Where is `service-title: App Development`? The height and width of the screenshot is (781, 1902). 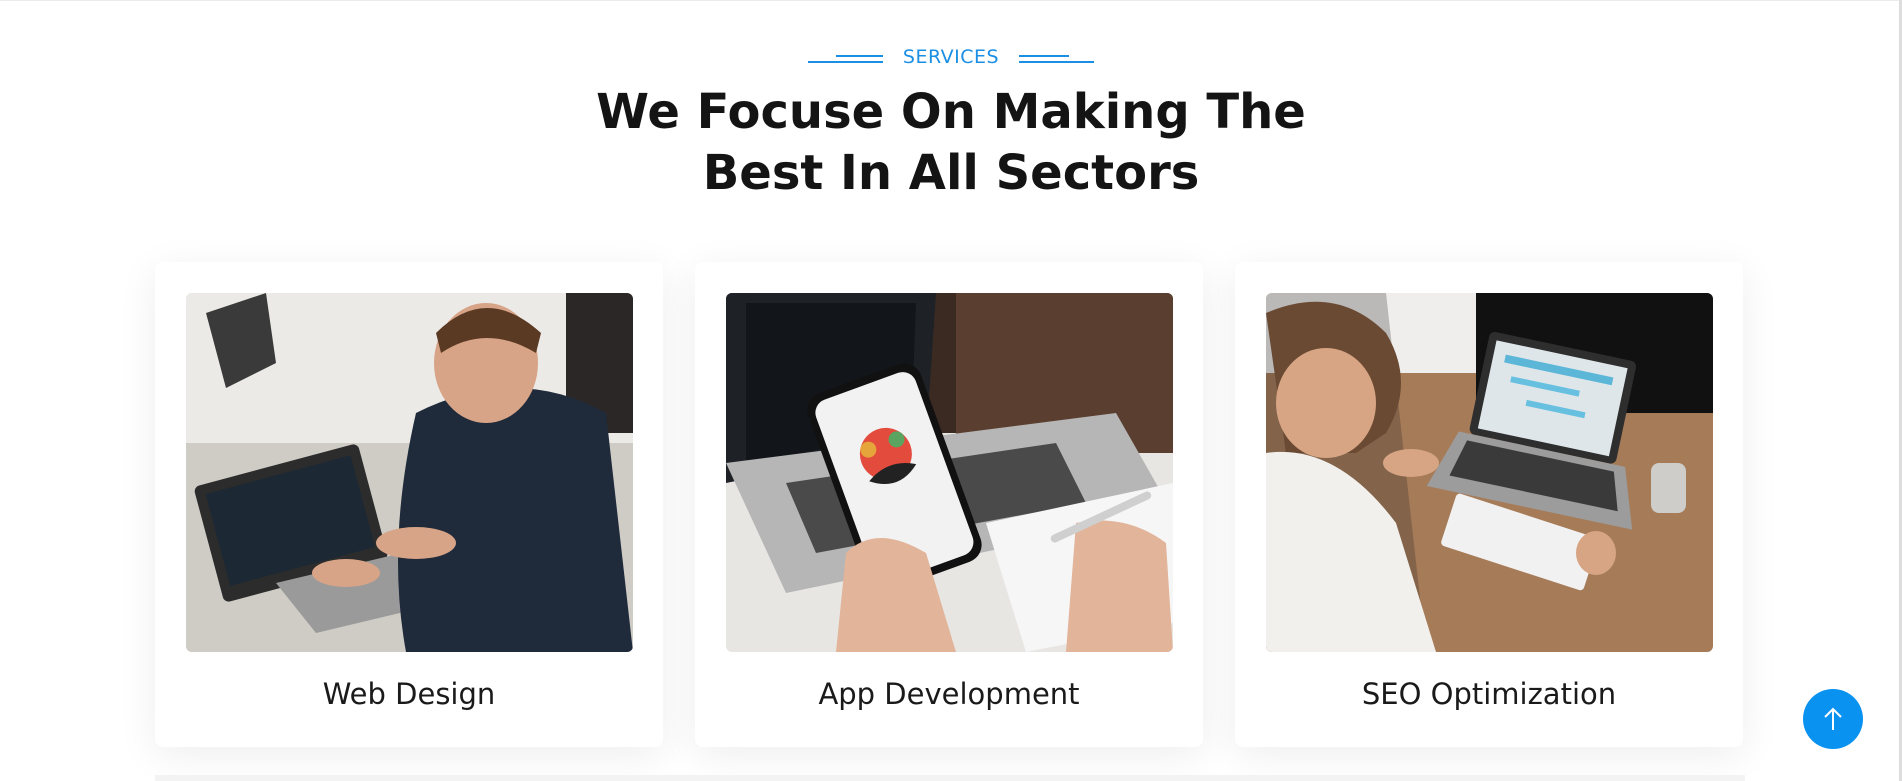 service-title: App Development is located at coordinates (949, 694).